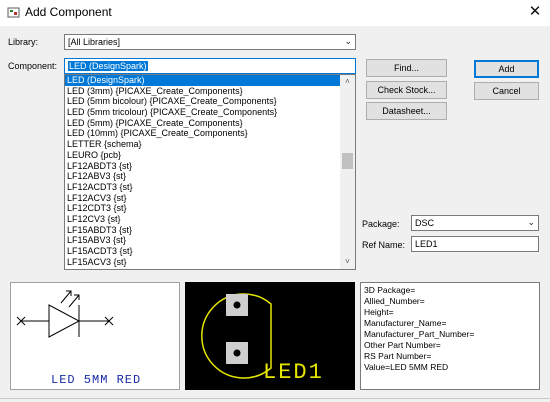 The height and width of the screenshot is (402, 550). I want to click on pcb-footprint-preview: LED1, so click(270, 336).